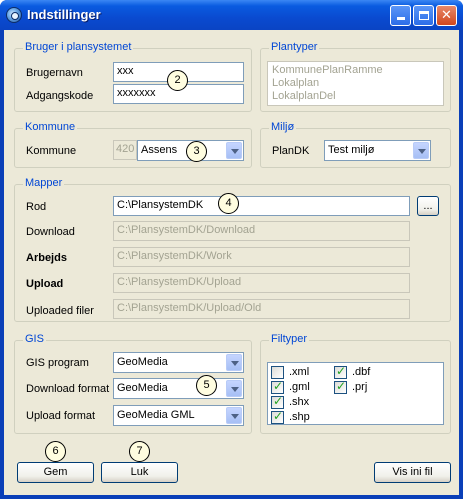 This screenshot has height=499, width=463. Describe the element at coordinates (50, 127) in the screenshot. I see `group-title-kommune: Kommune` at that location.